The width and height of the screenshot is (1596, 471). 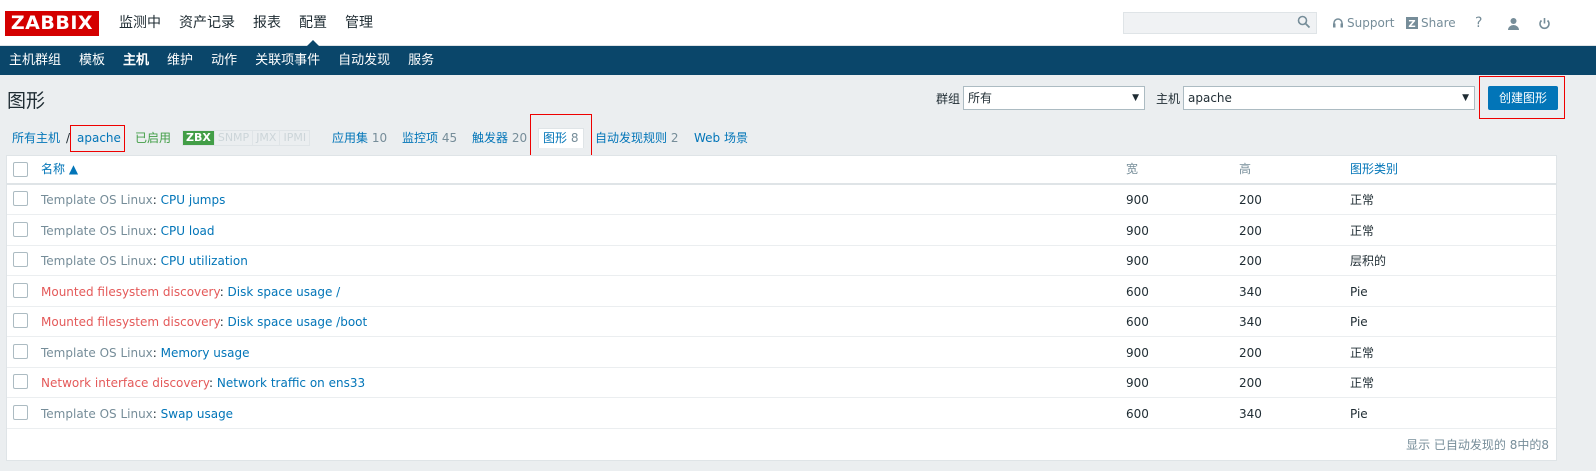 I want to click on table-footer: 显示 已自动发现的 8中的8, so click(x=1477, y=445).